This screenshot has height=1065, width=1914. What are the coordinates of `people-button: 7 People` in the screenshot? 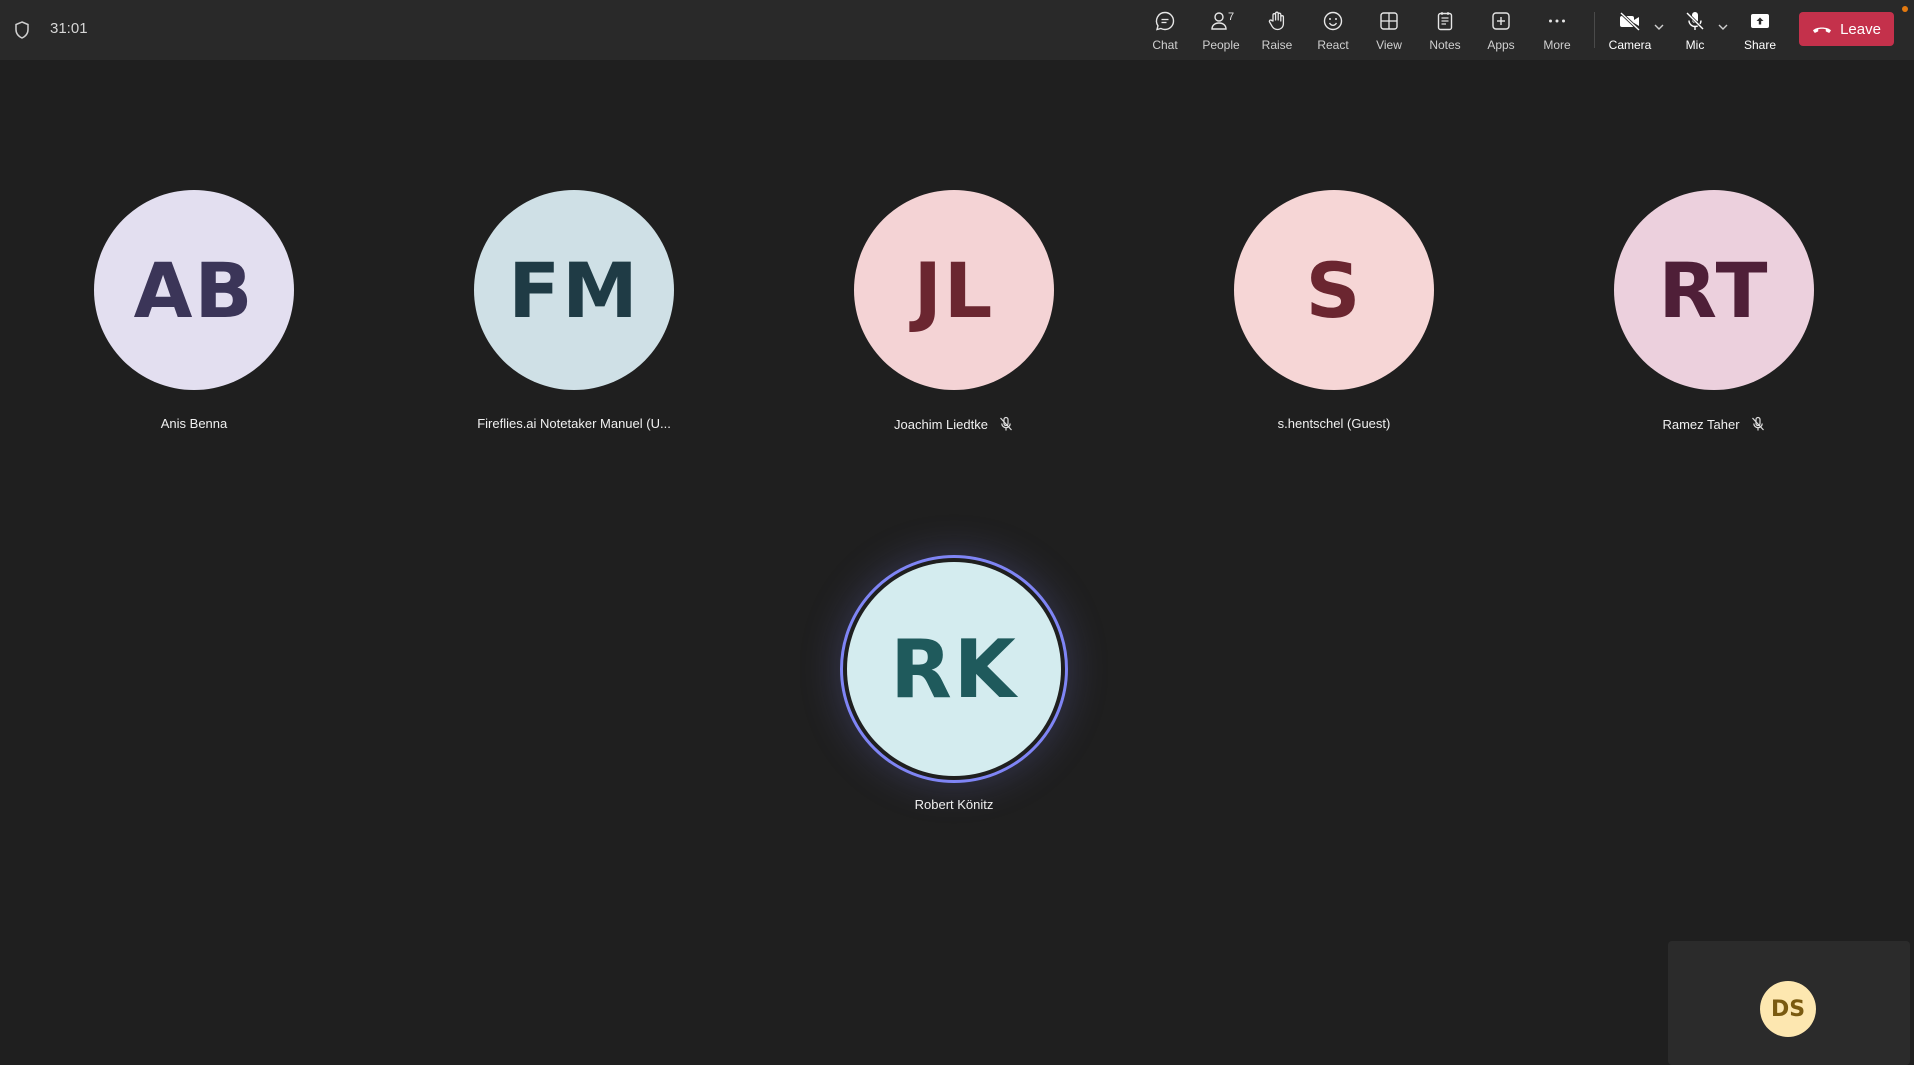 It's located at (1221, 31).